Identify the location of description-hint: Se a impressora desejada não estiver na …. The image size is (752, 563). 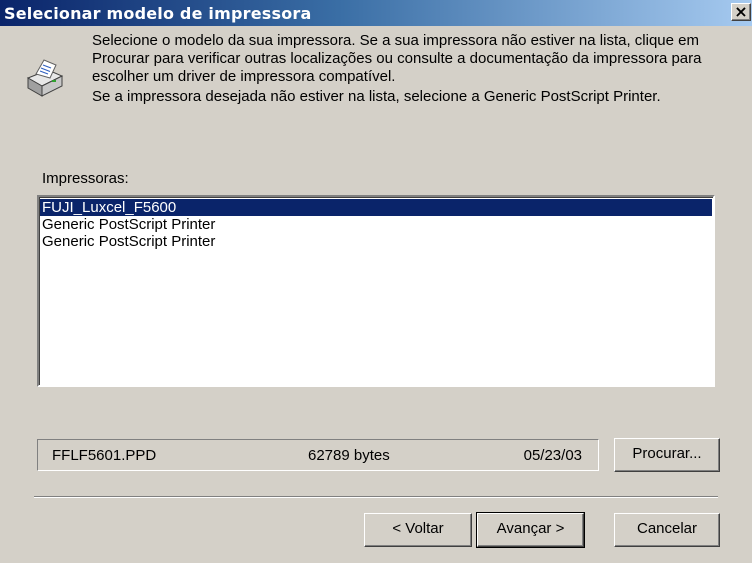
(376, 96).